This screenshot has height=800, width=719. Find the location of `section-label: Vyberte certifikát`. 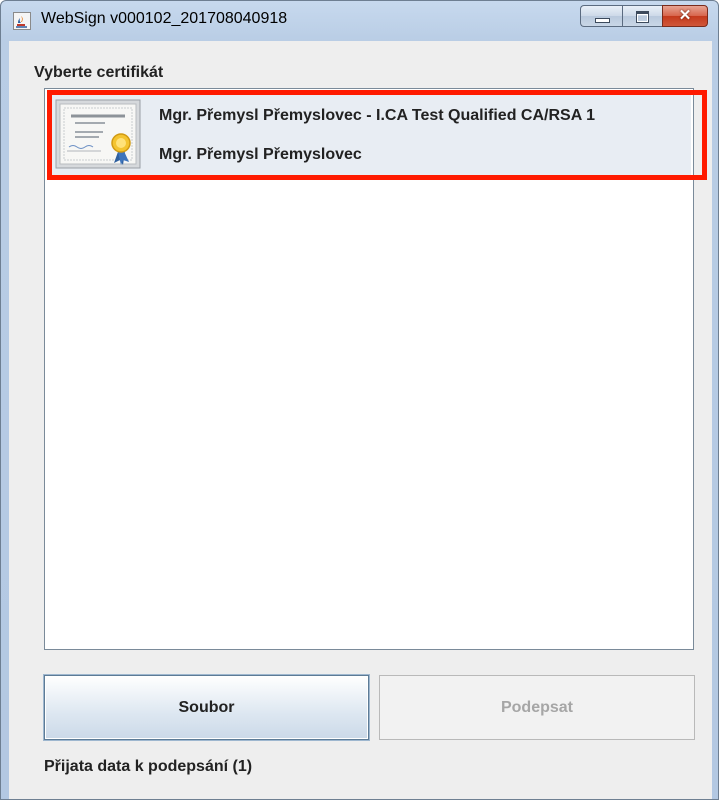

section-label: Vyberte certifikát is located at coordinates (99, 72).